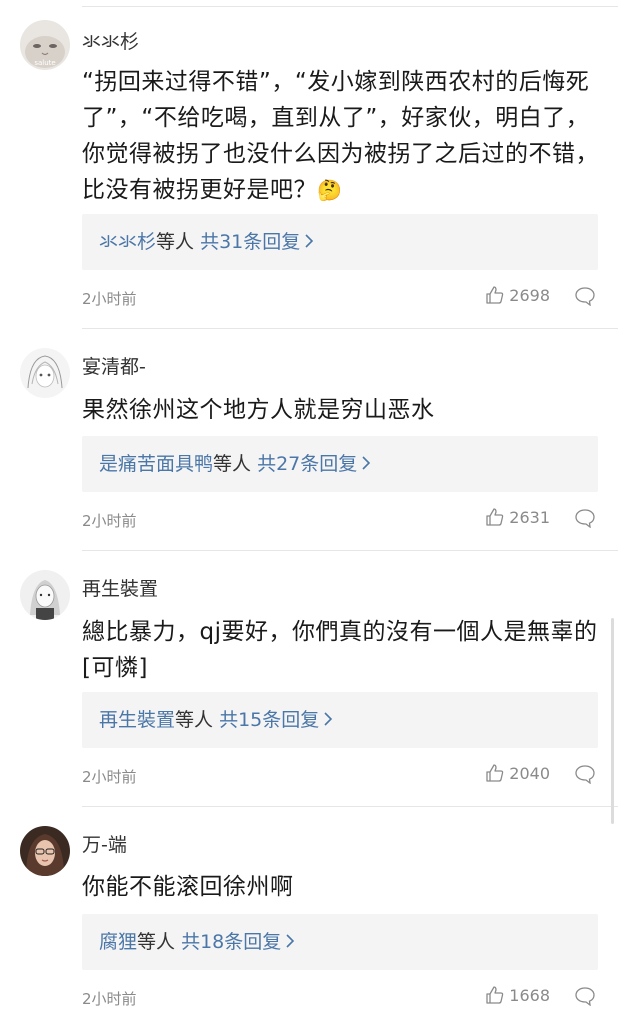  I want to click on comment-text: 果然徐州这个地方人就是穷山恶水, so click(258, 410).